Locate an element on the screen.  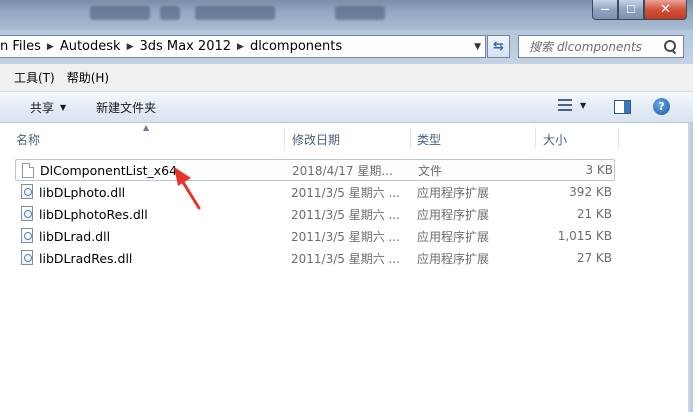
column-header-type: 类型 is located at coordinates (429, 139).